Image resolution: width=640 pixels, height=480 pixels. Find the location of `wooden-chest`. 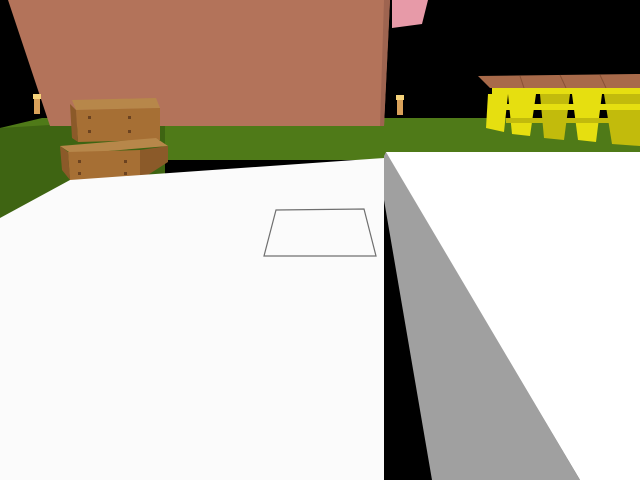

wooden-chest is located at coordinates (115, 120).